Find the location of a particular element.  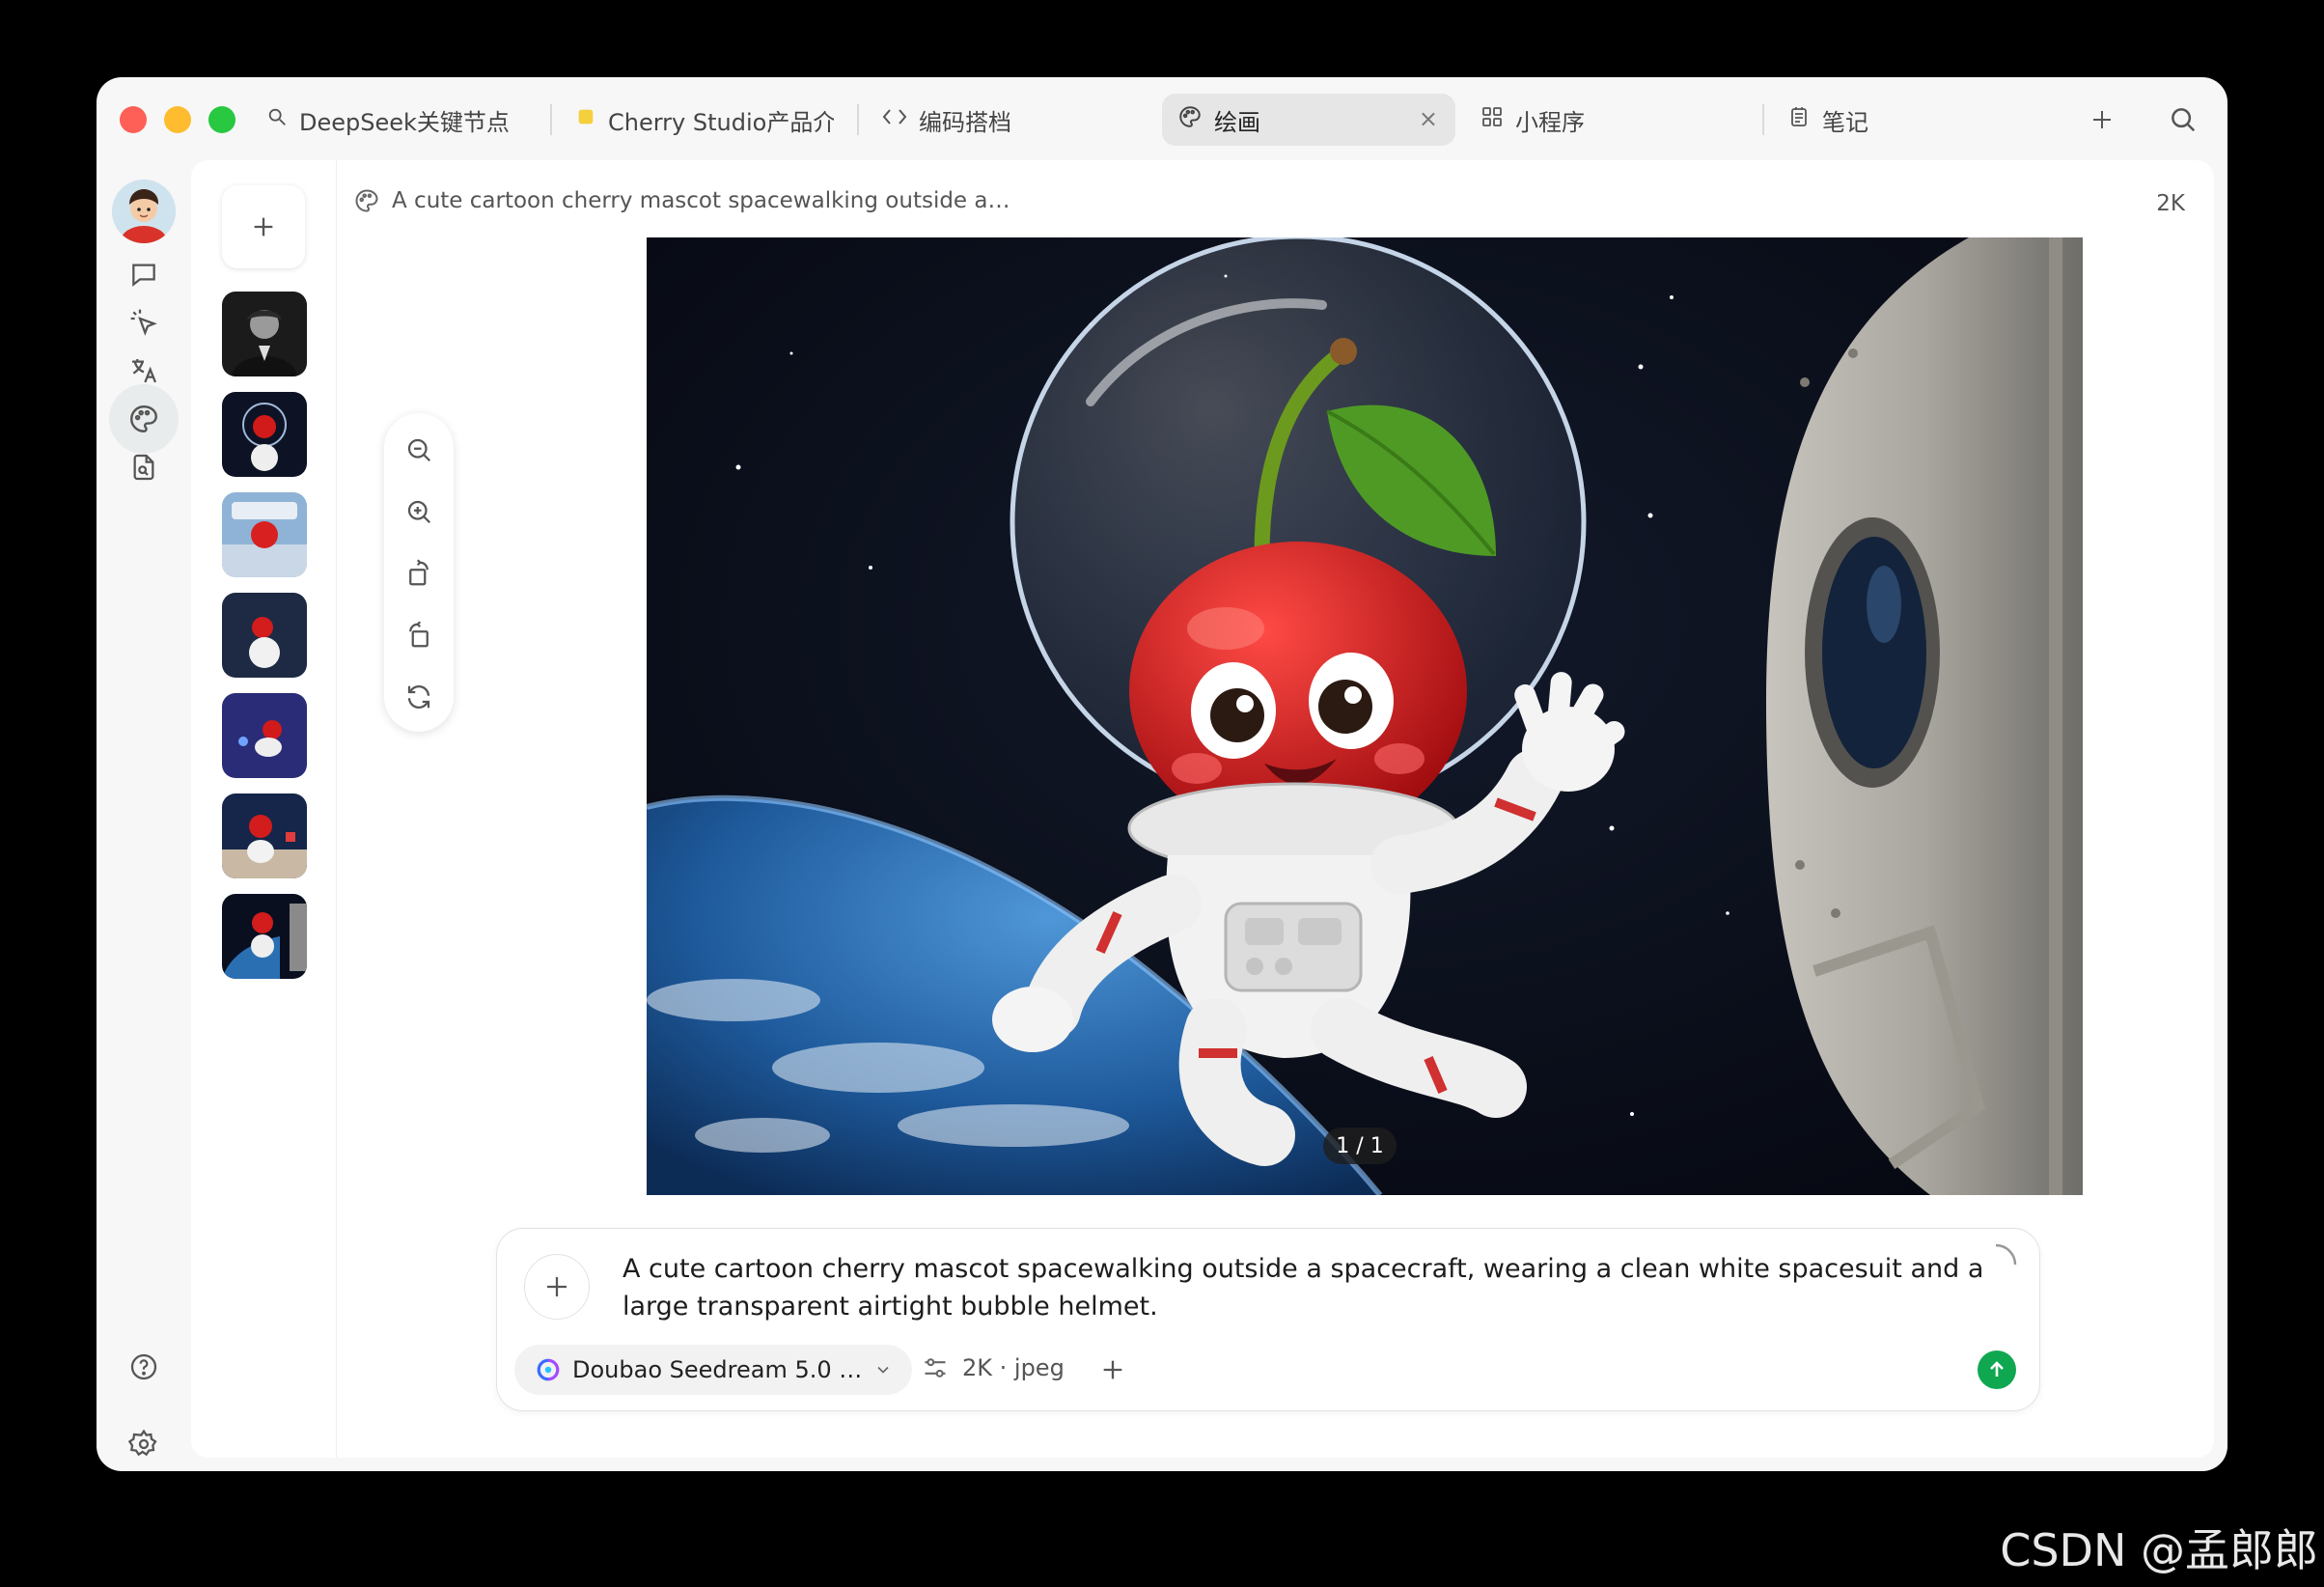

settings-button is located at coordinates (144, 1440).